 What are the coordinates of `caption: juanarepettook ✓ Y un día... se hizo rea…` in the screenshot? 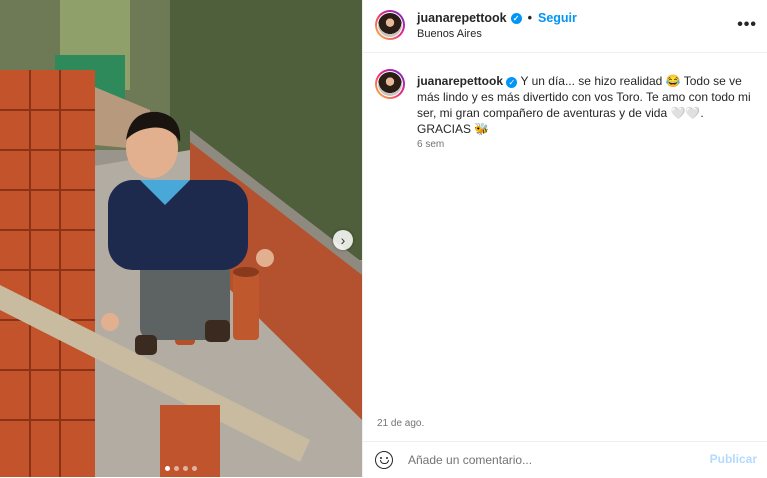 It's located at (587, 105).